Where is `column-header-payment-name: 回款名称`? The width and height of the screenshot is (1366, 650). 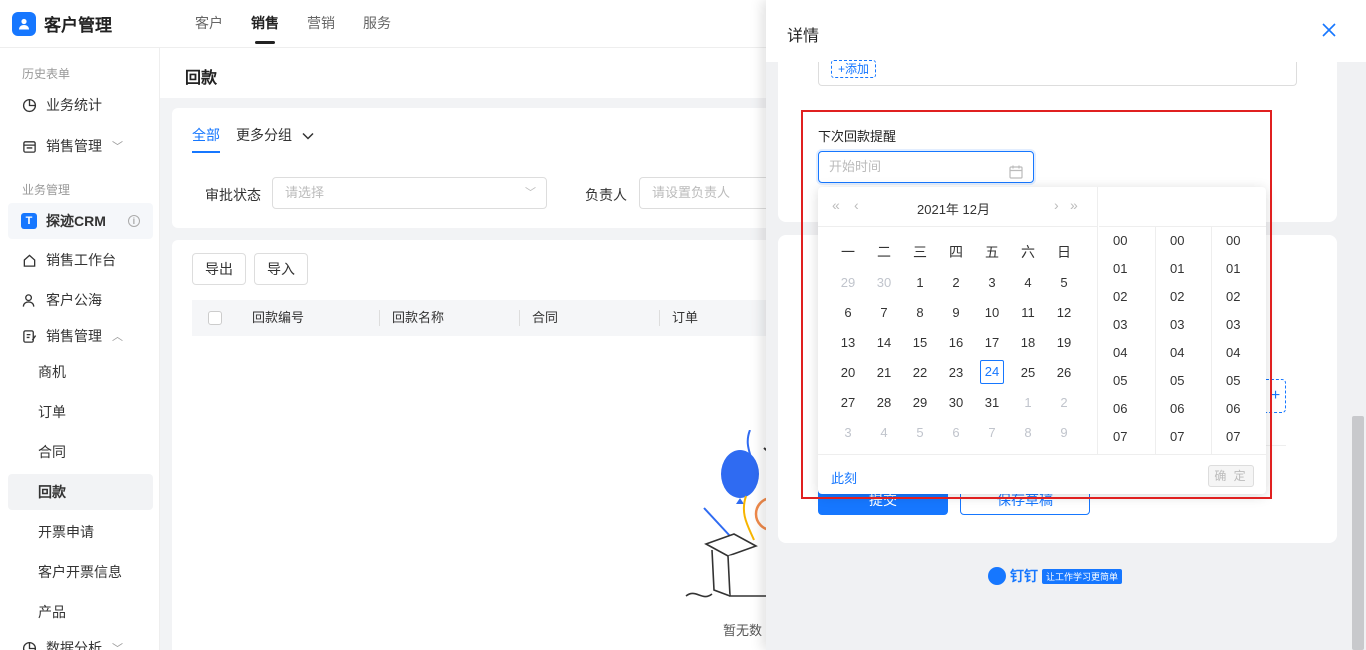
column-header-payment-name: 回款名称 is located at coordinates (418, 318).